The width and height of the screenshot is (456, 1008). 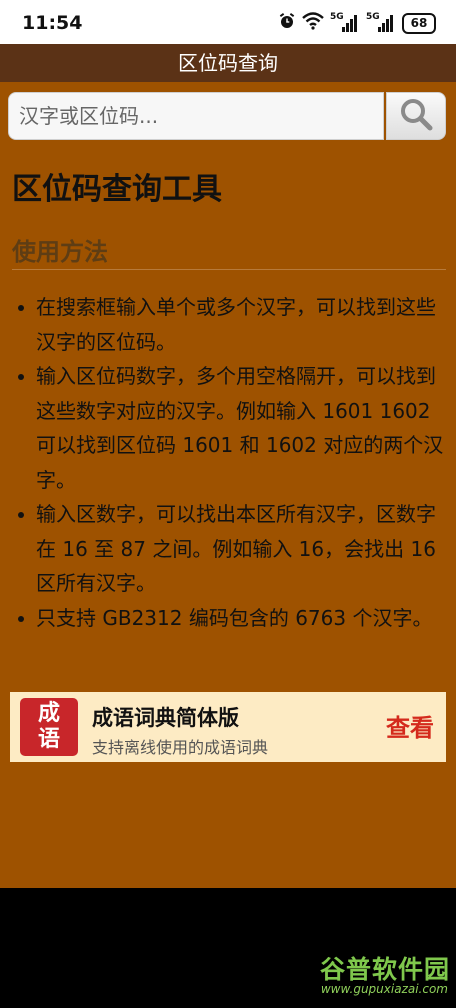 I want to click on app-bar-title: 区位码查询, so click(x=228, y=63).